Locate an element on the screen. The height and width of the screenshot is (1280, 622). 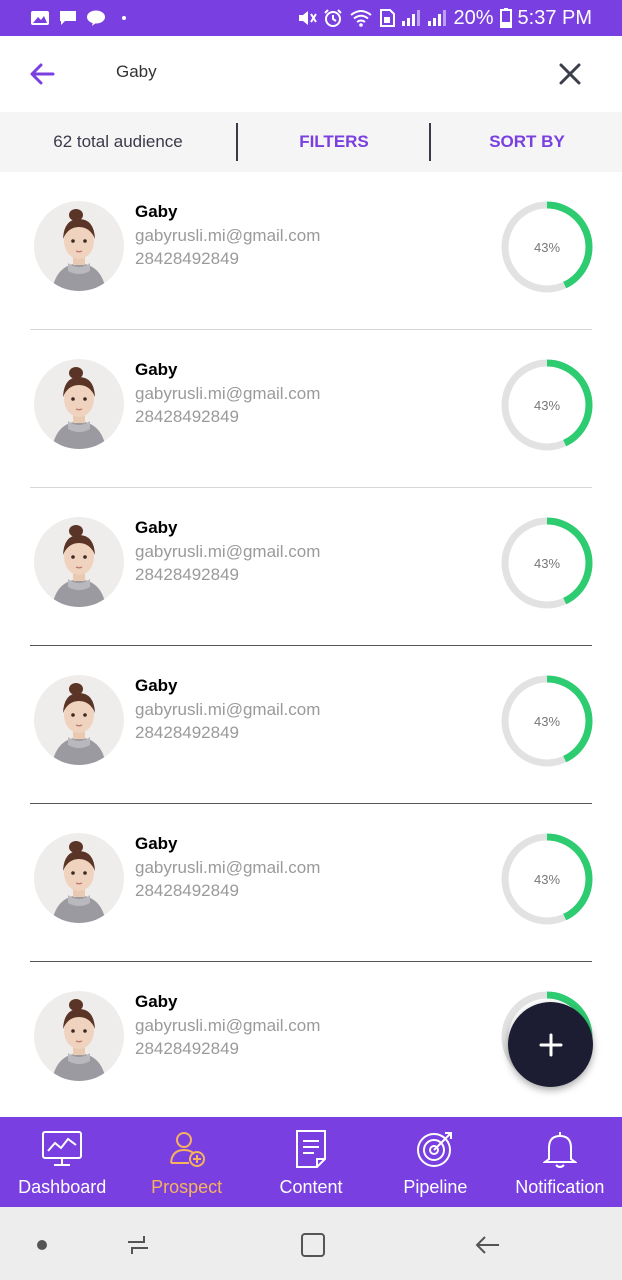
nav-label: Dashboard is located at coordinates (62, 1187).